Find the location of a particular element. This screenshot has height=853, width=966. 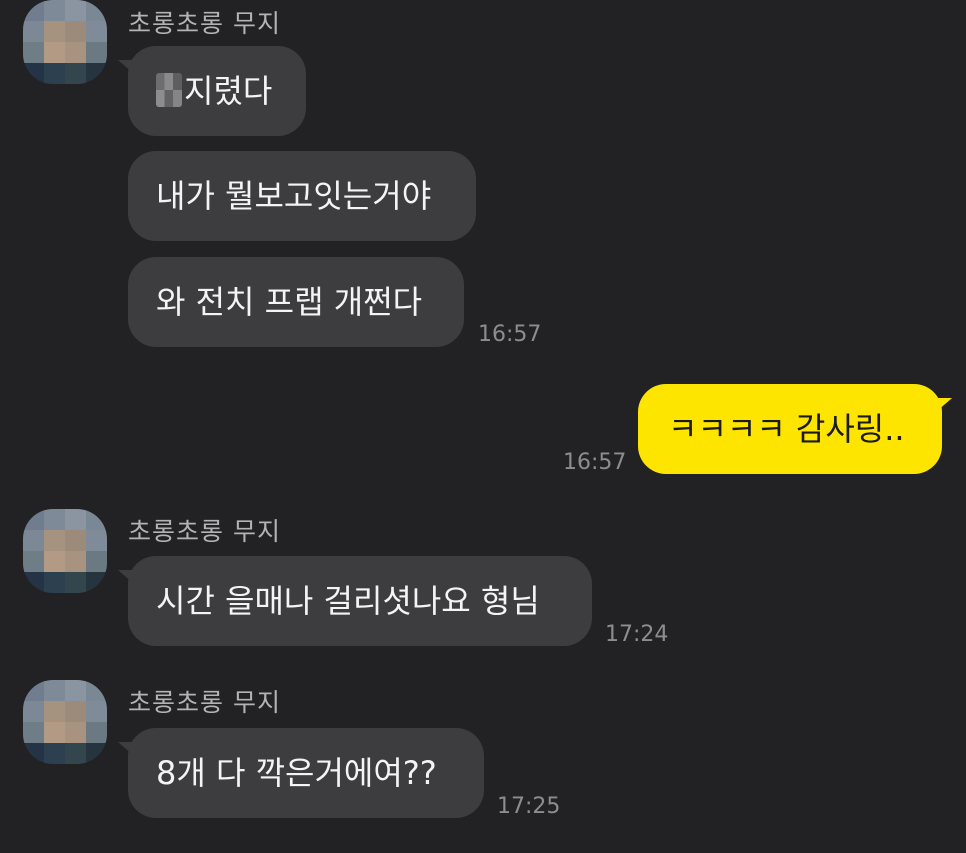

message-text: 지렸다 is located at coordinates (228, 91).